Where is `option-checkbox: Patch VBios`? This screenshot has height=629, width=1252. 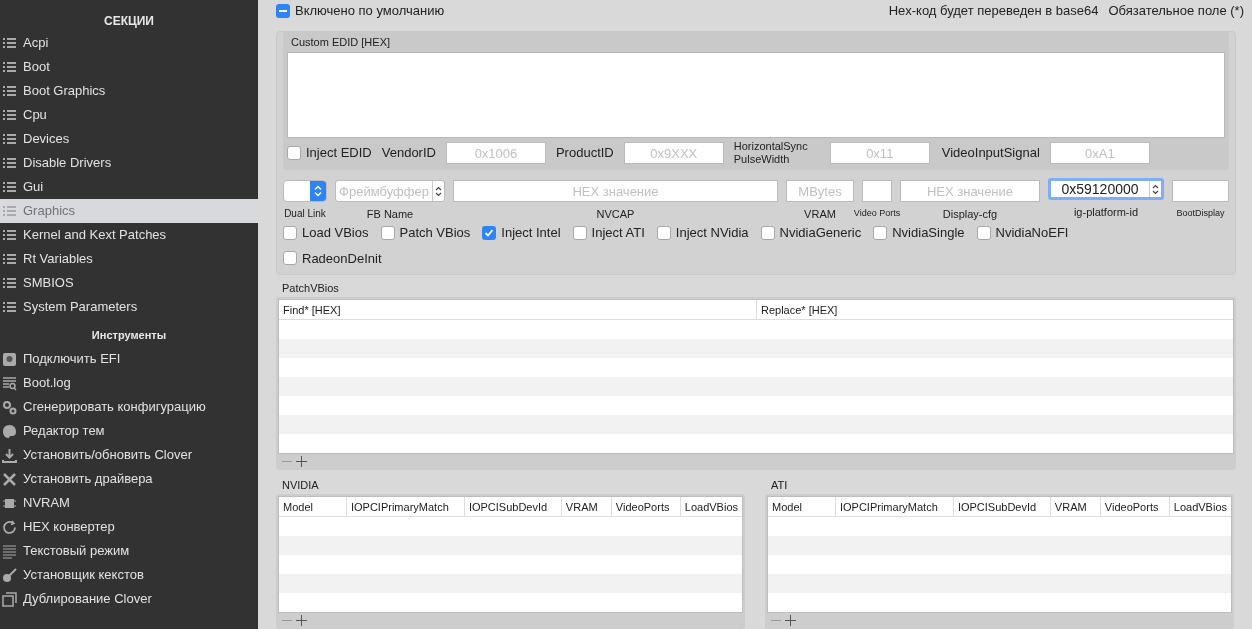 option-checkbox: Patch VBios is located at coordinates (425, 233).